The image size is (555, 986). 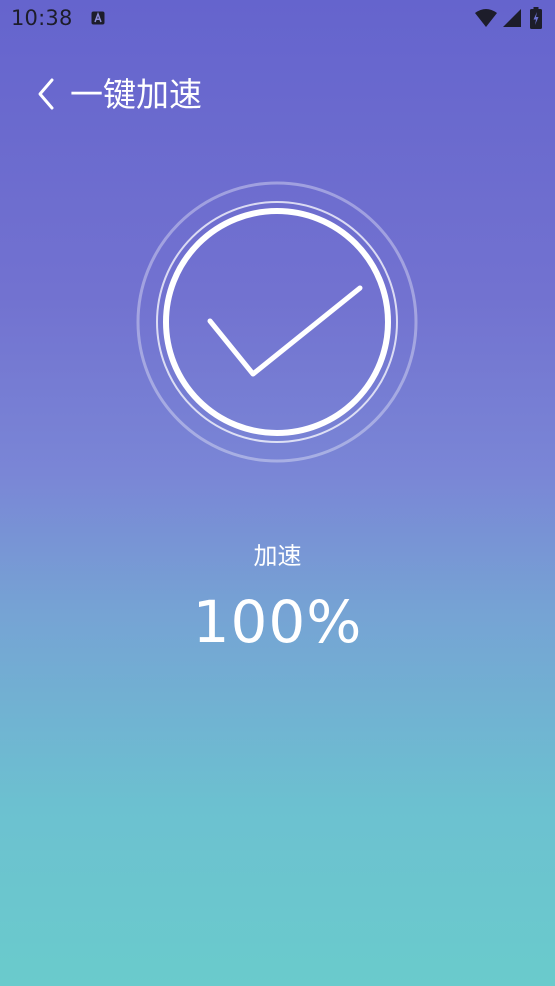 What do you see at coordinates (486, 18) in the screenshot?
I see `wifi-icon` at bounding box center [486, 18].